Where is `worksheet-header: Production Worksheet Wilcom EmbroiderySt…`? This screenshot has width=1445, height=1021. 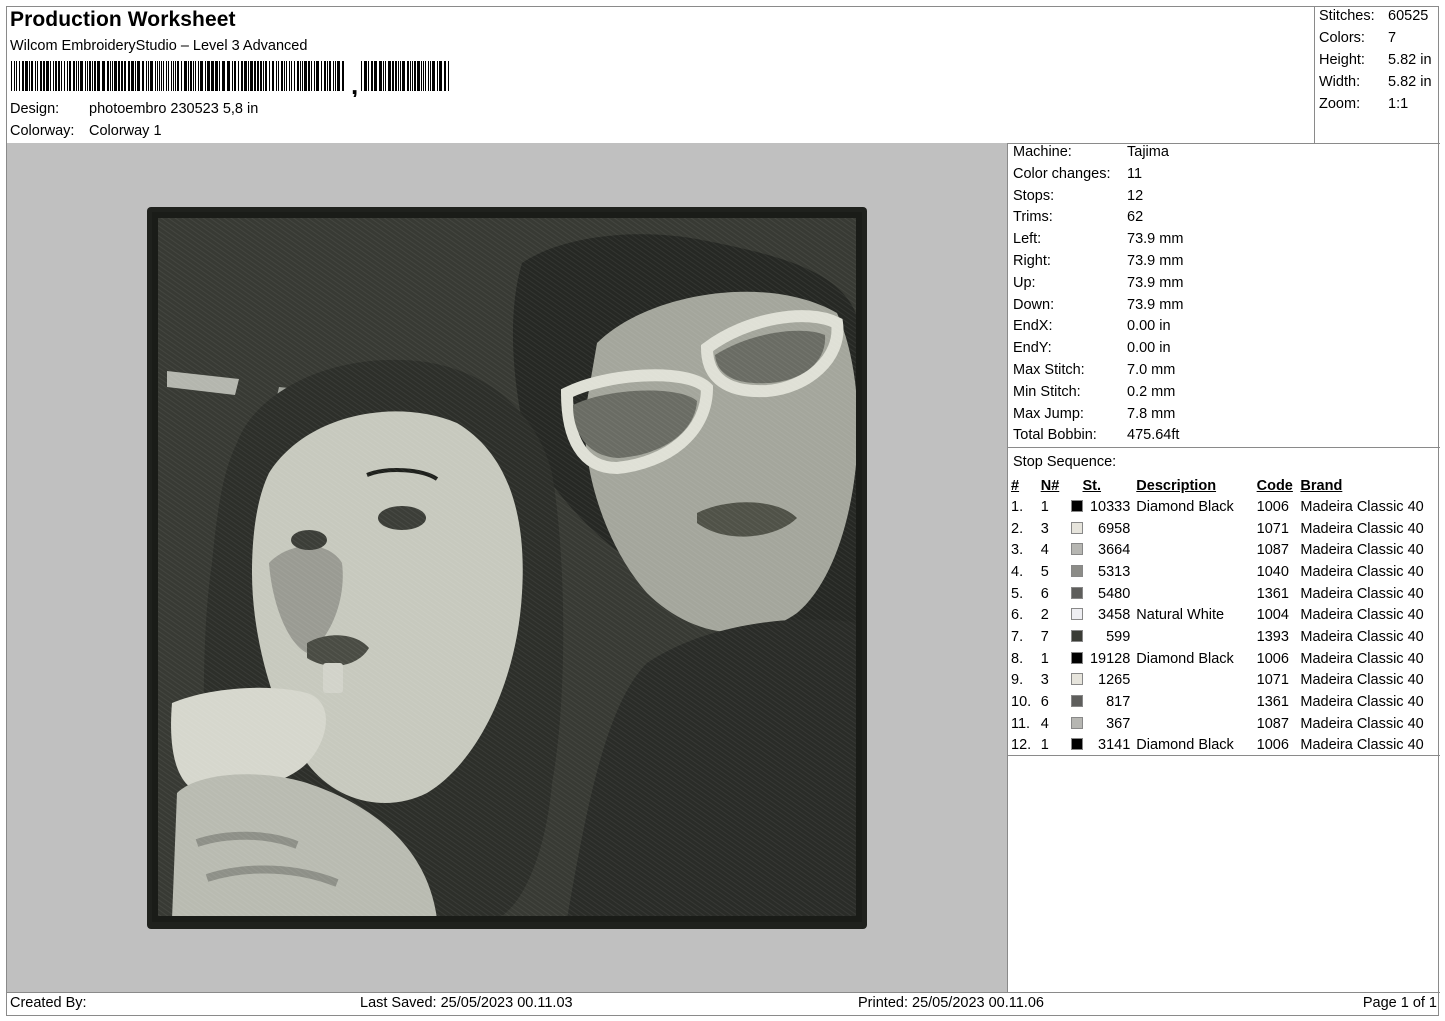 worksheet-header: Production Worksheet Wilcom EmbroiderySt… is located at coordinates (660, 75).